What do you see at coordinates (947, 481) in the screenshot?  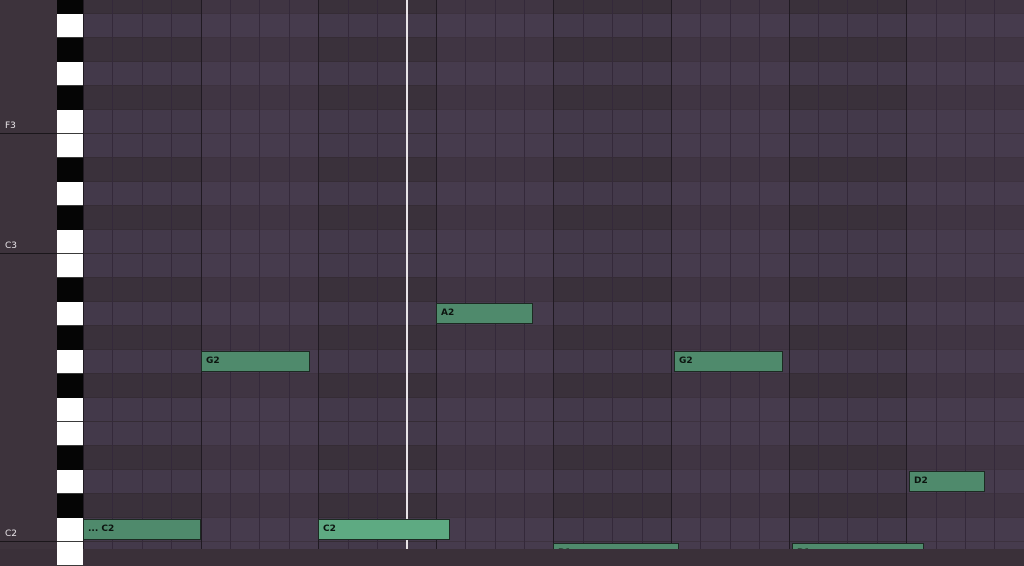 I see `midi-note: D2` at bounding box center [947, 481].